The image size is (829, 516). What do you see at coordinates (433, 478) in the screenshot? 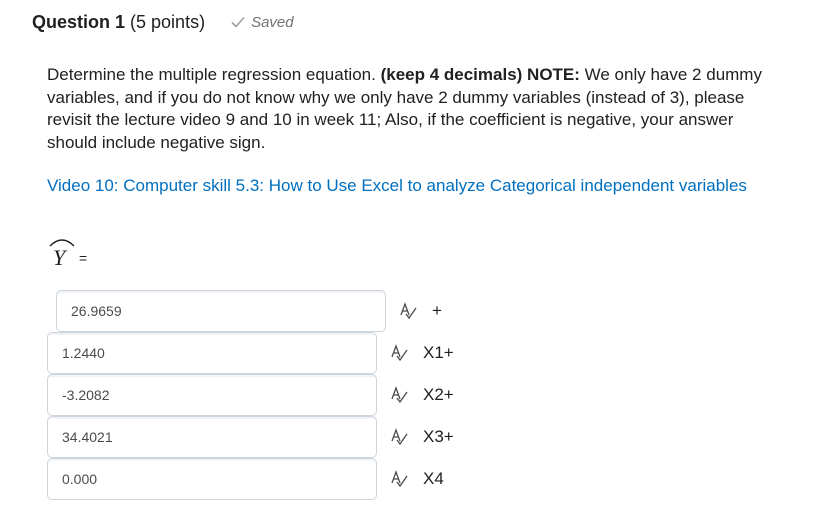
I see `term-label-x4: X4` at bounding box center [433, 478].